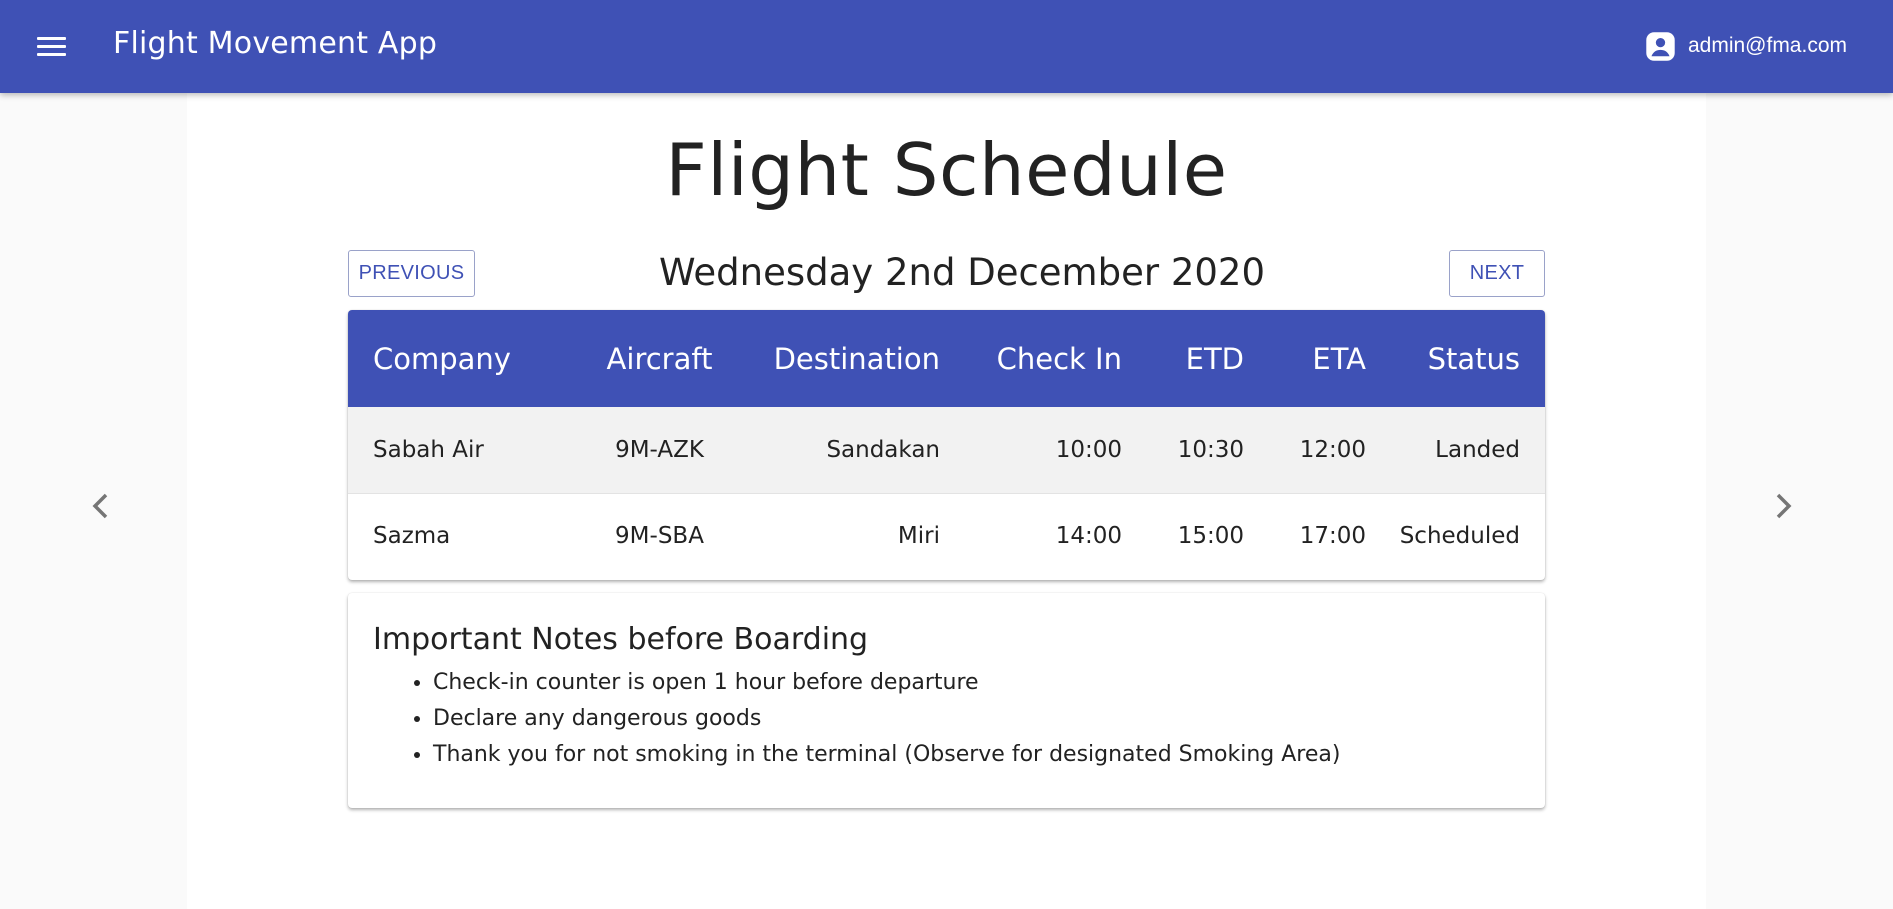 The image size is (1893, 909). What do you see at coordinates (843, 535) in the screenshot?
I see `cell-destination: Miri` at bounding box center [843, 535].